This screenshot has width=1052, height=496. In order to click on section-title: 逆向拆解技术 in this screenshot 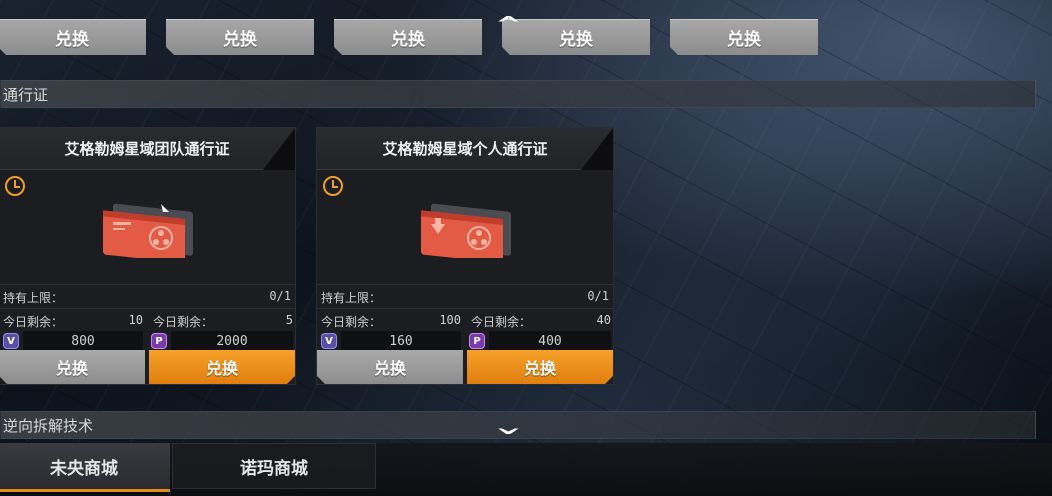, I will do `click(48, 425)`.